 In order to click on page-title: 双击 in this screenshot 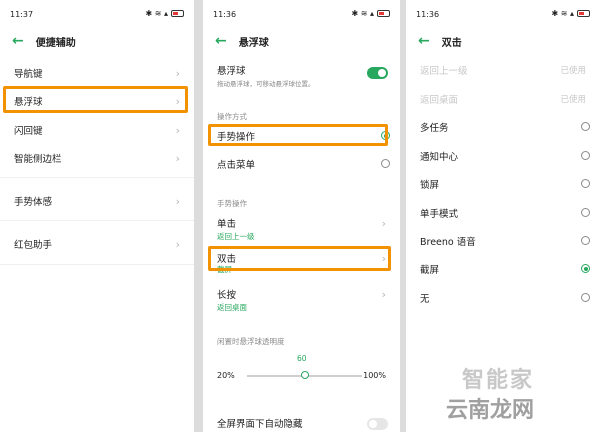, I will do `click(451, 43)`.